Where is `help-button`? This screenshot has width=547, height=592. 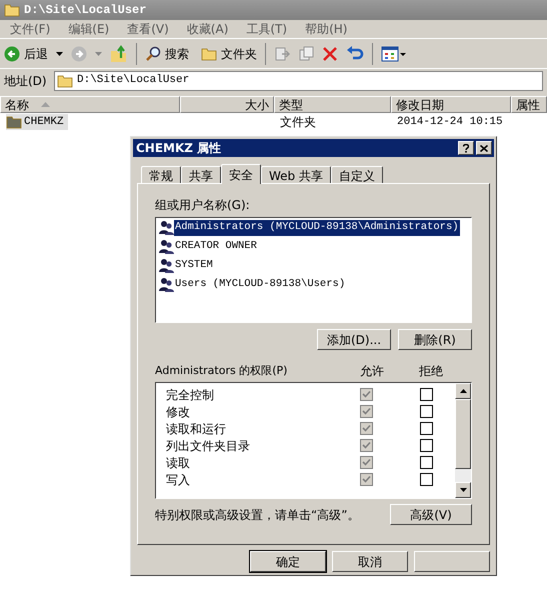 help-button is located at coordinates (466, 148).